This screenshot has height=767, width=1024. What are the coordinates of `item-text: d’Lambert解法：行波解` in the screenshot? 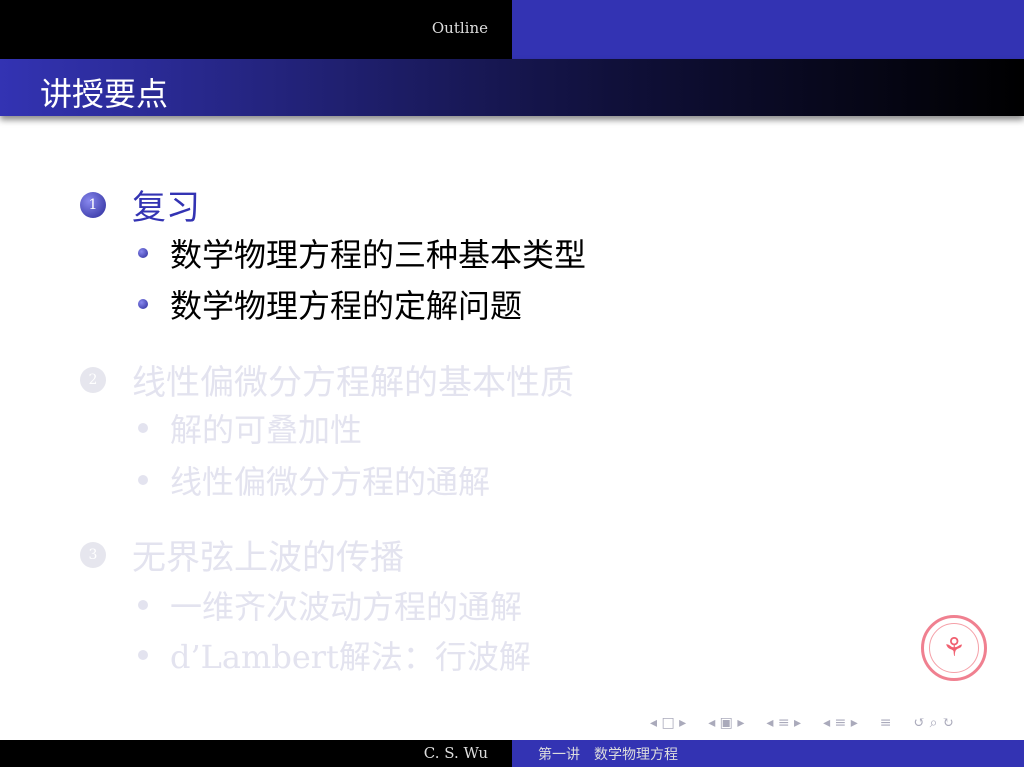 It's located at (350, 657).